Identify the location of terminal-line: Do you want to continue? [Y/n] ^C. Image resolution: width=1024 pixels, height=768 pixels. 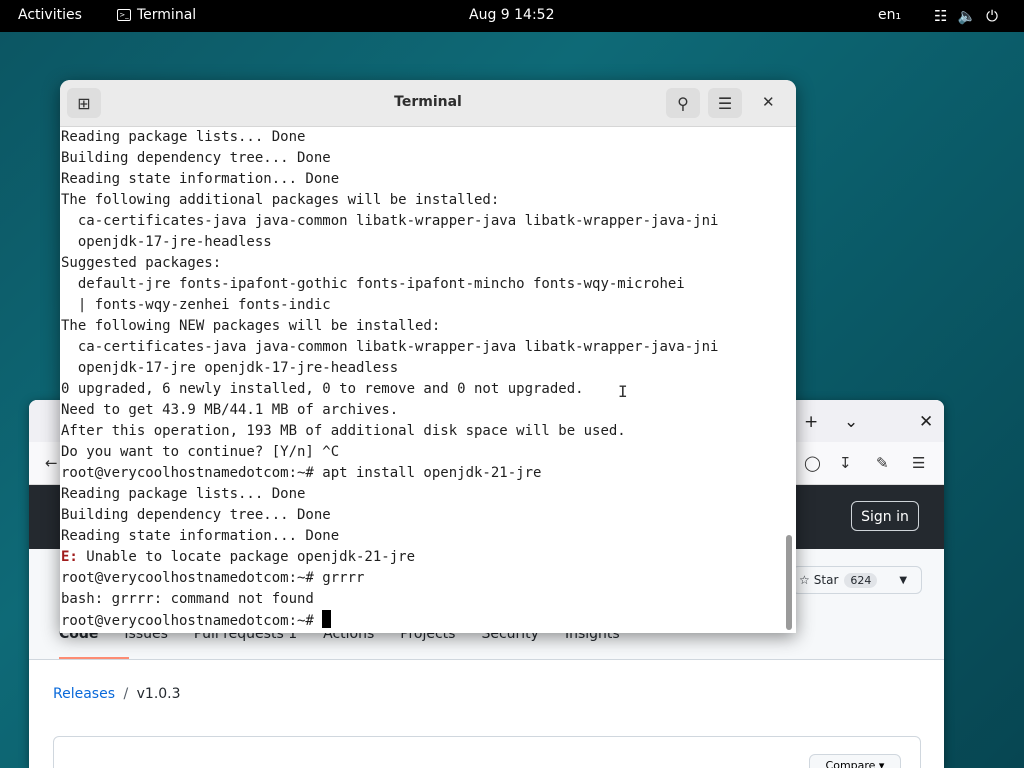
(200, 452).